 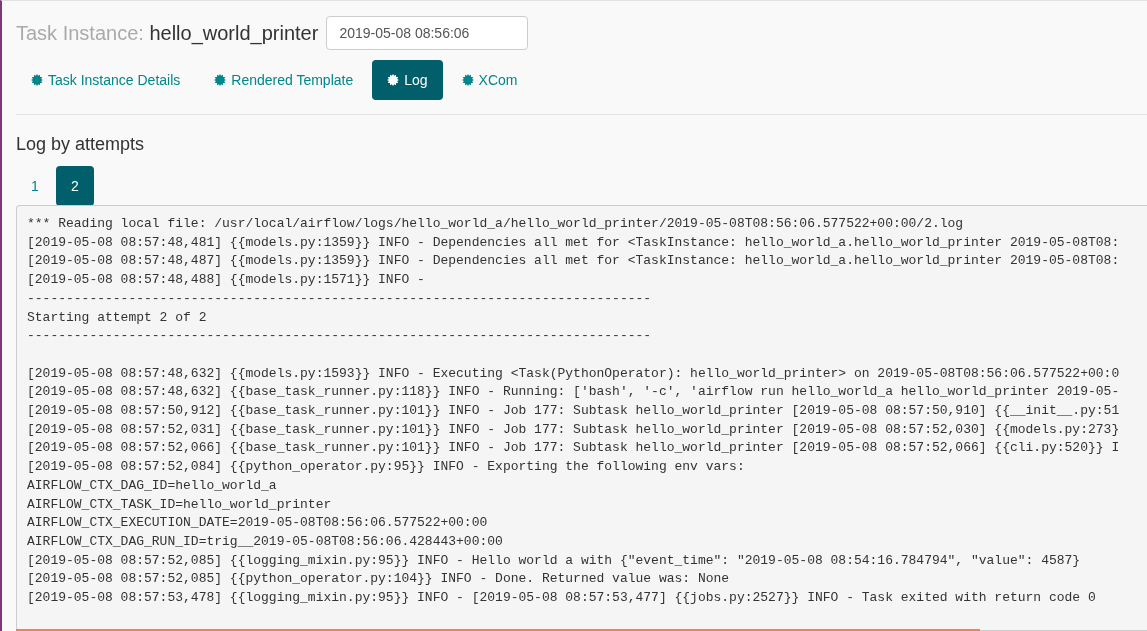 I want to click on log-line: AIRFLOW_CTX_DAG_ID=hello_world_a, so click(x=152, y=485).